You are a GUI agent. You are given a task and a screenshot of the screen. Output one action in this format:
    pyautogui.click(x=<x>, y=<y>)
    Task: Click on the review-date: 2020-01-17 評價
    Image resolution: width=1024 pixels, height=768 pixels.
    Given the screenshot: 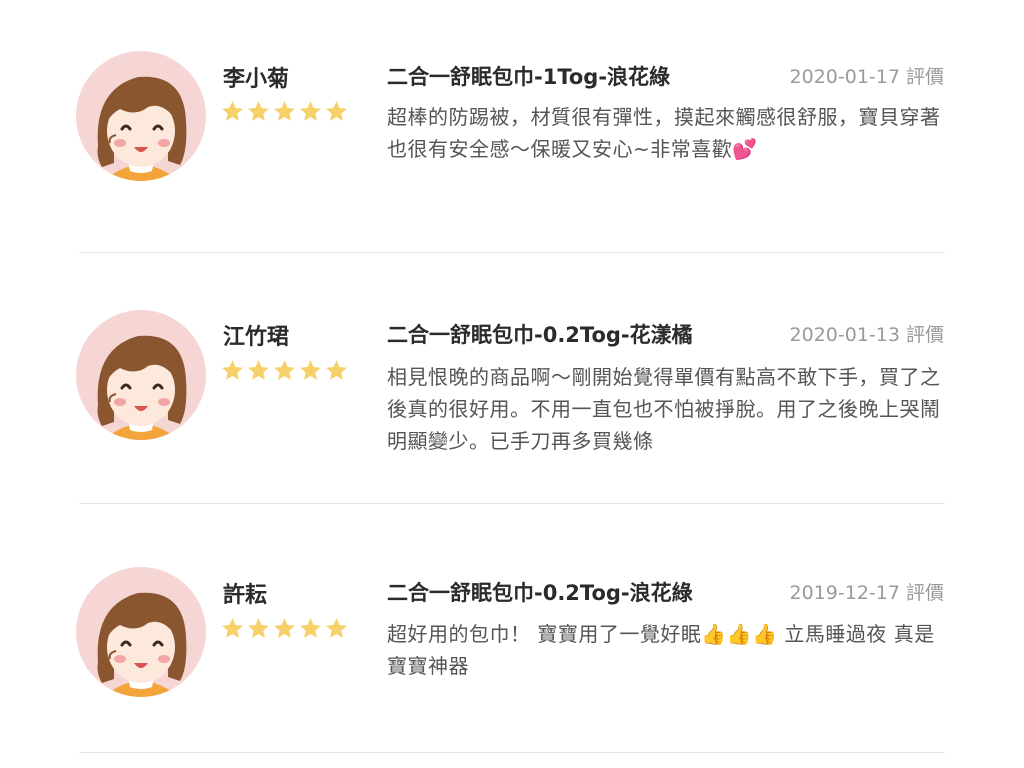 What is the action you would take?
    pyautogui.click(x=866, y=77)
    